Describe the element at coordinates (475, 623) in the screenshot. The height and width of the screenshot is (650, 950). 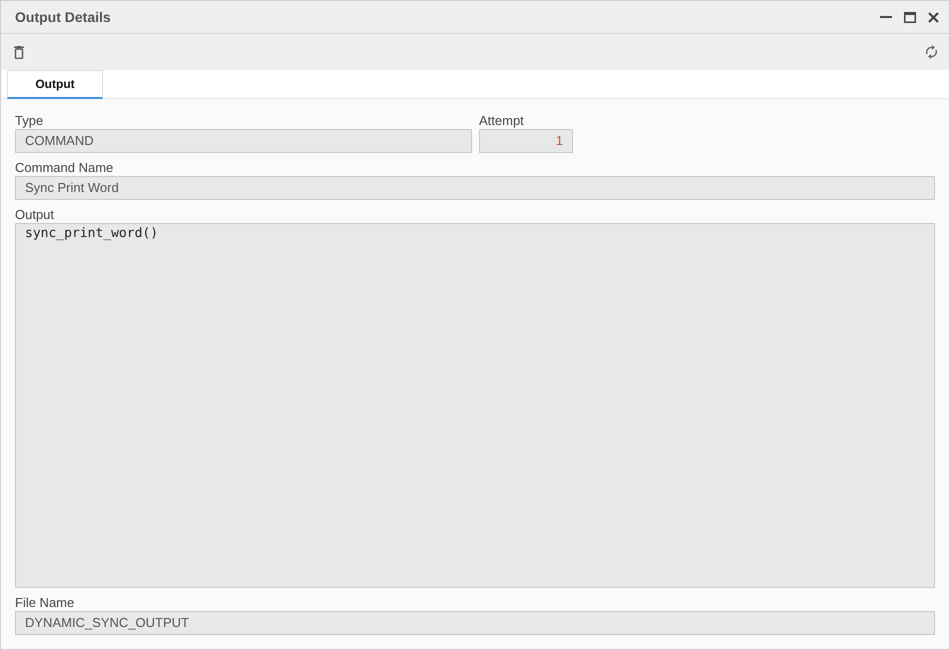
I see `input-field: DYNAMIC_SYNC_OUTPUT` at that location.